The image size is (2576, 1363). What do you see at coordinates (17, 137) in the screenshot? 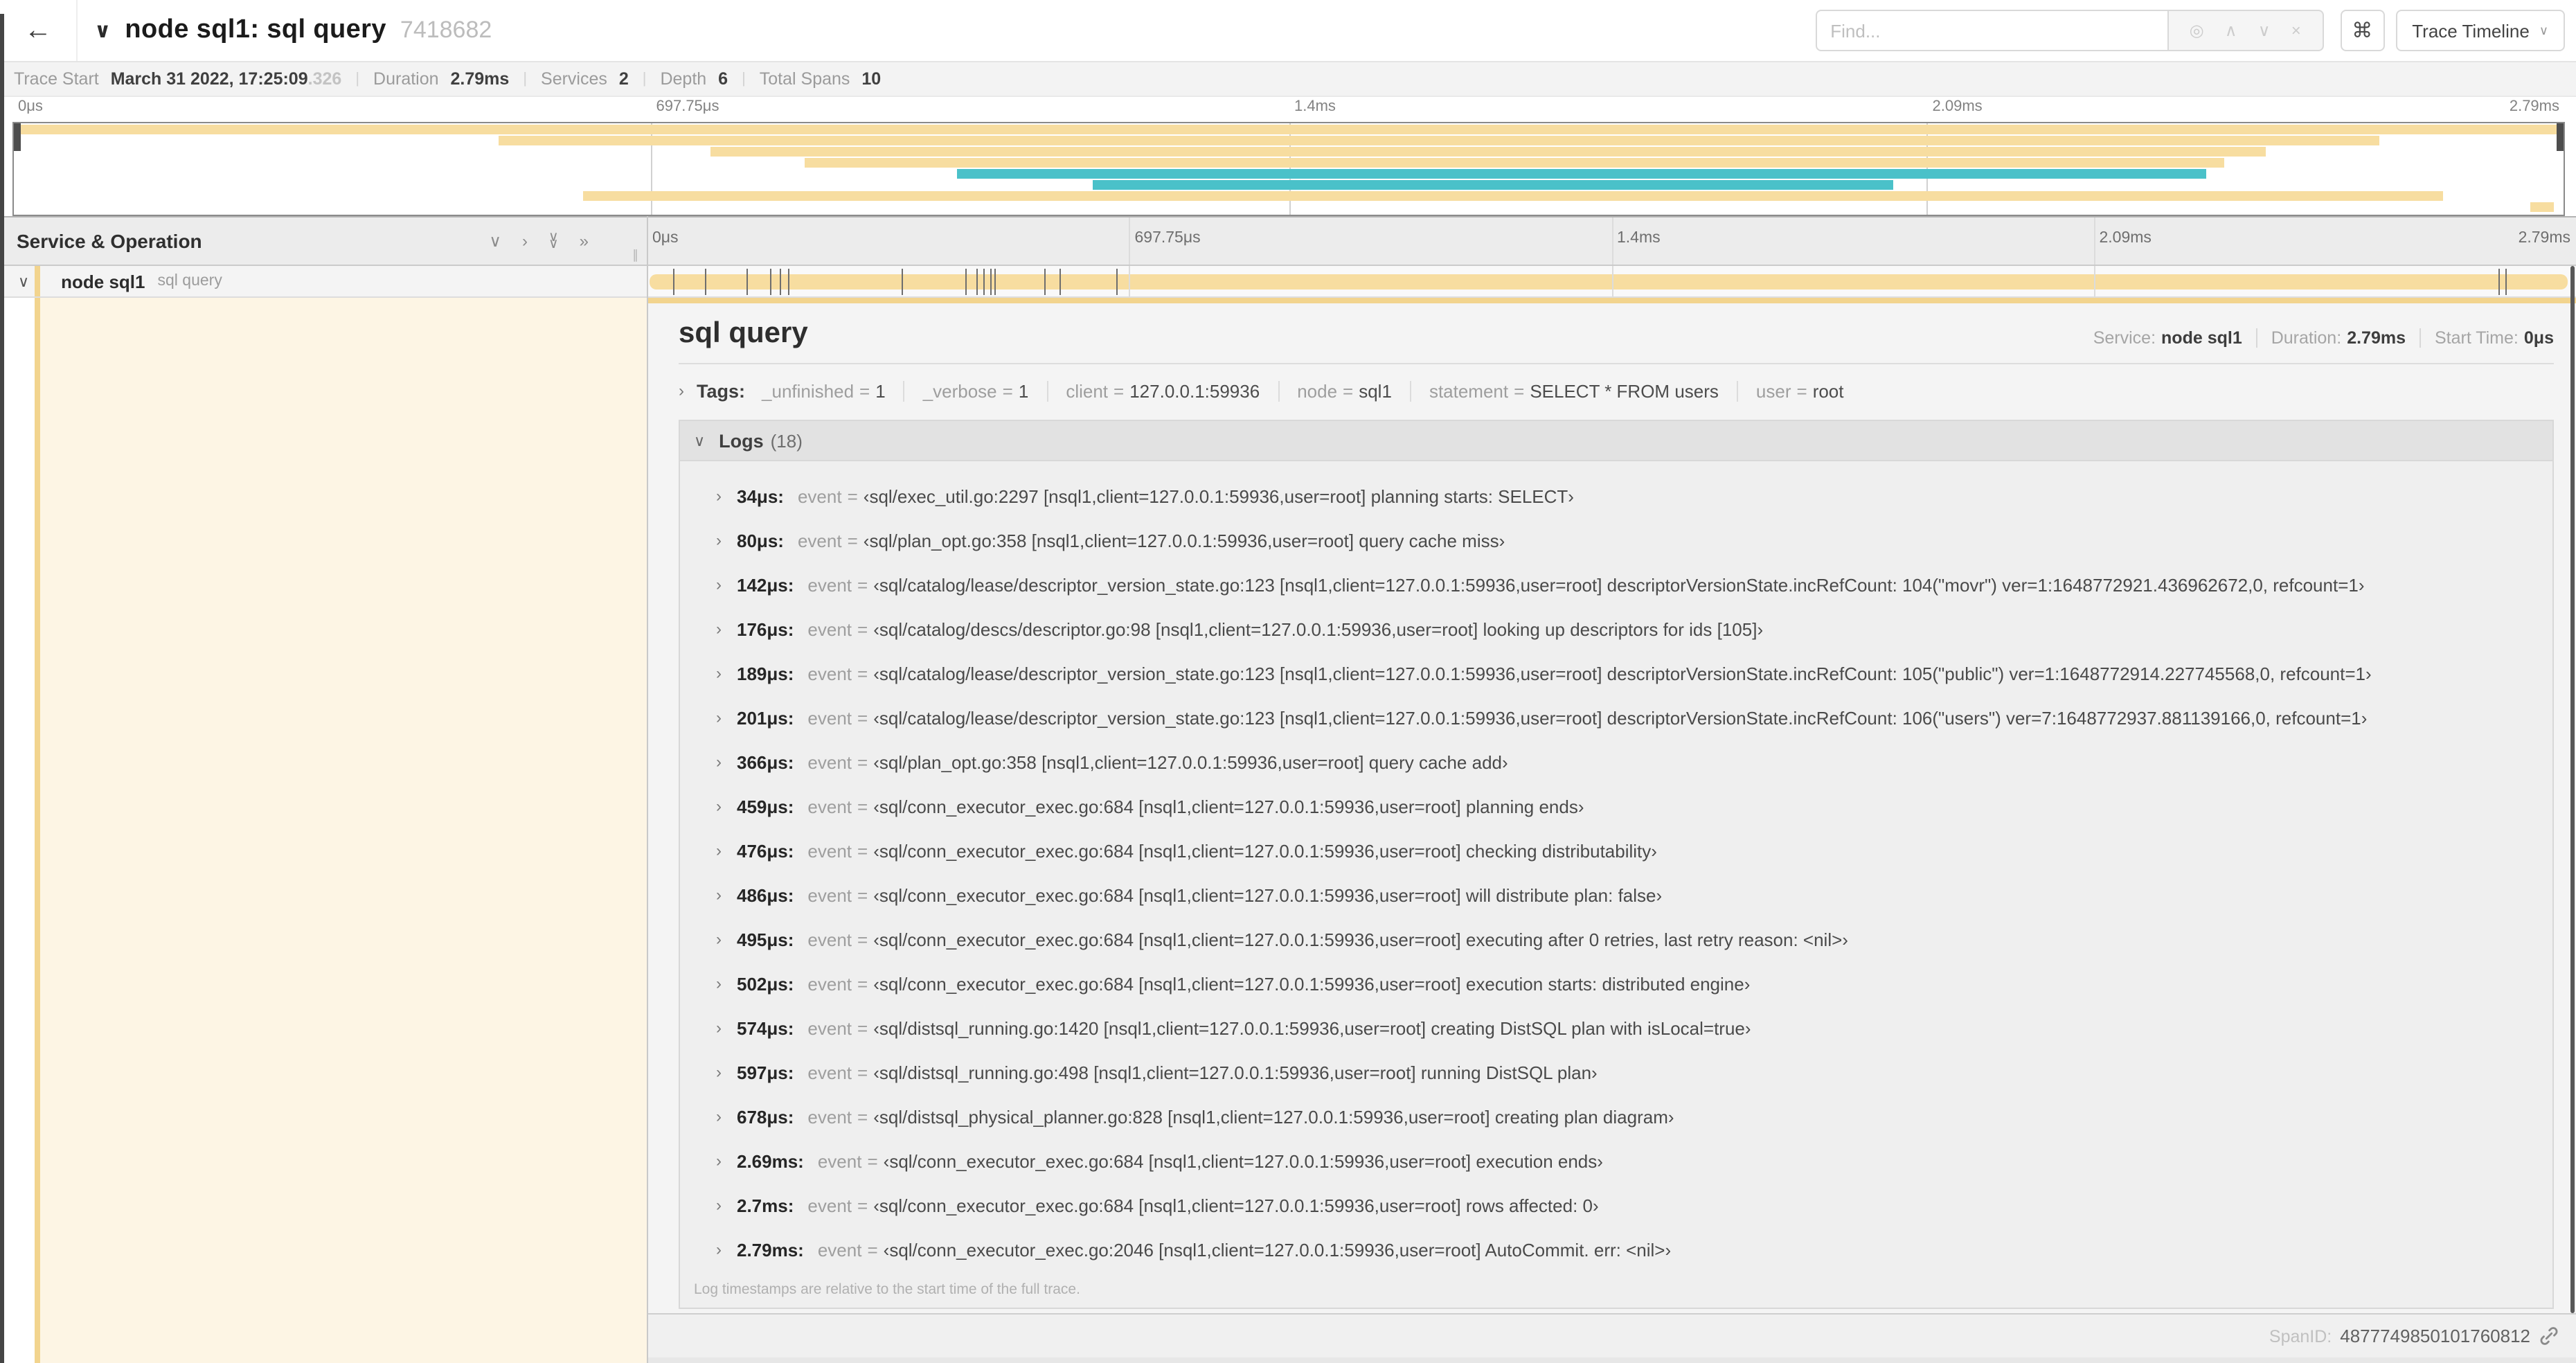
I see `viewport-handle-left` at bounding box center [17, 137].